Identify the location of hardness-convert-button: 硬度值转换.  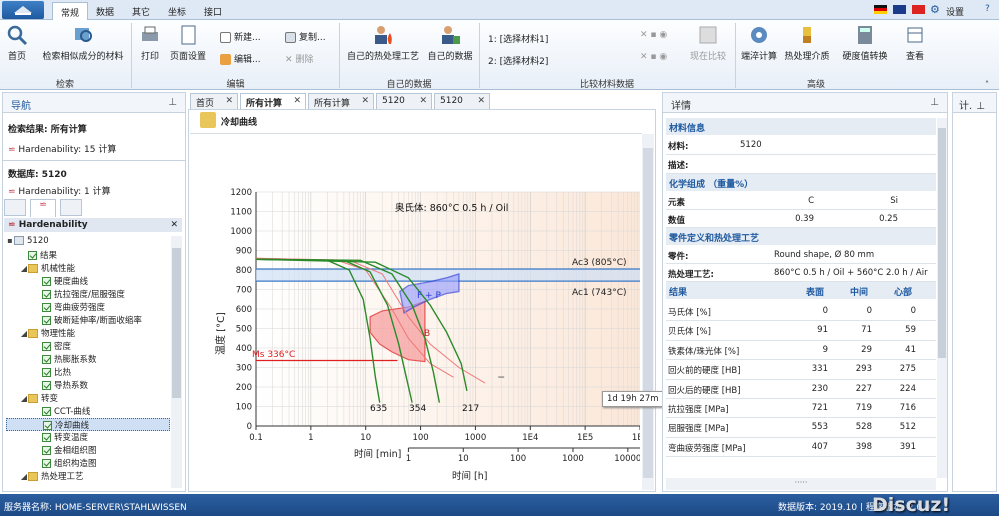
(865, 43).